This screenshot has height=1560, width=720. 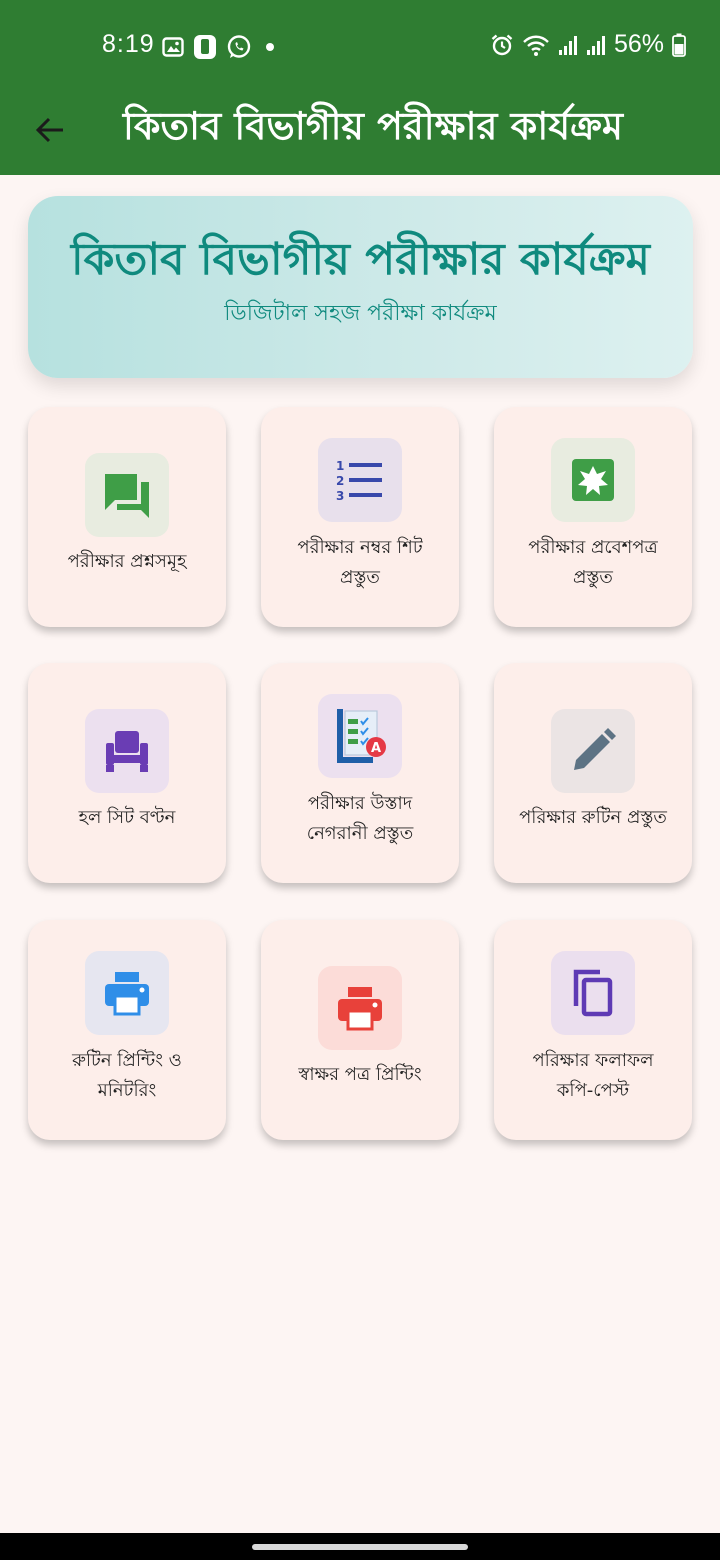 What do you see at coordinates (360, 46) in the screenshot?
I see `status-bar: 8:19 56%` at bounding box center [360, 46].